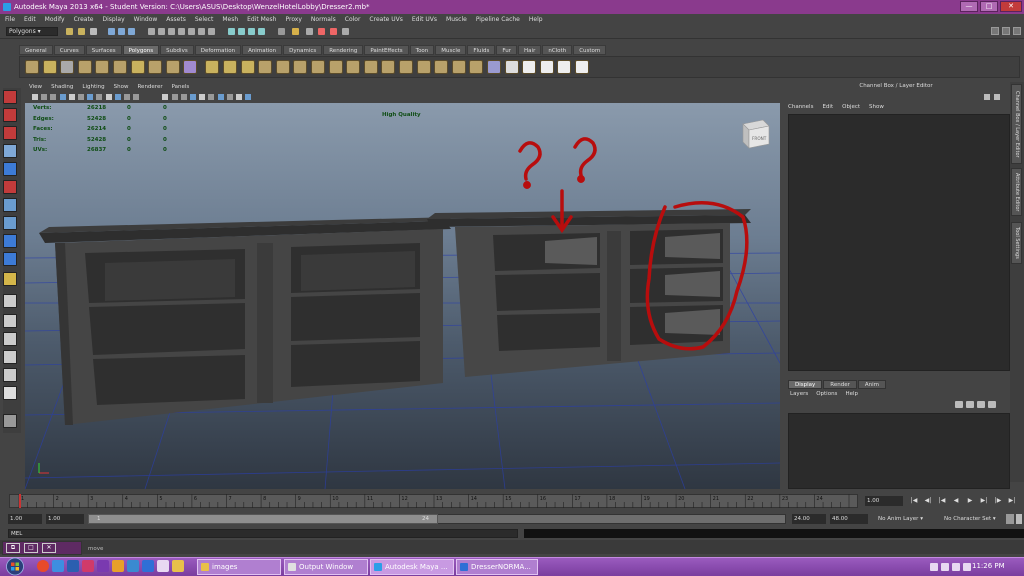 The height and width of the screenshot is (576, 1024). Describe the element at coordinates (181, 87) in the screenshot. I see `panel-menu-panels: Panels` at that location.